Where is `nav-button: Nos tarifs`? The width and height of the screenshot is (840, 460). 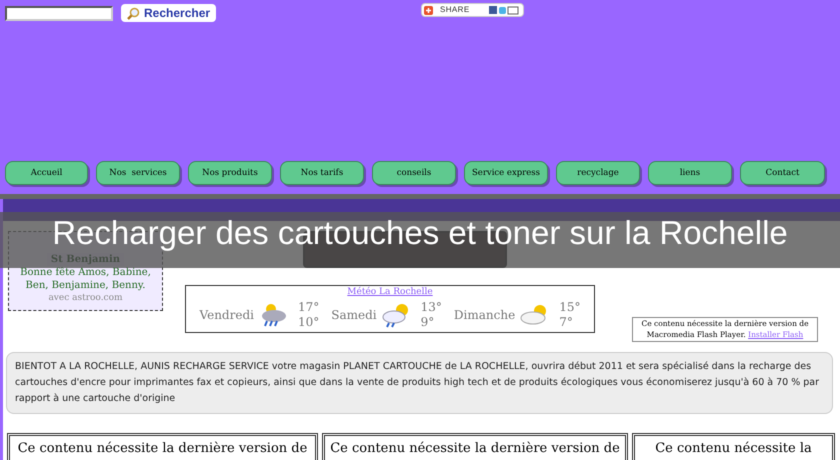
nav-button: Nos tarifs is located at coordinates (322, 173).